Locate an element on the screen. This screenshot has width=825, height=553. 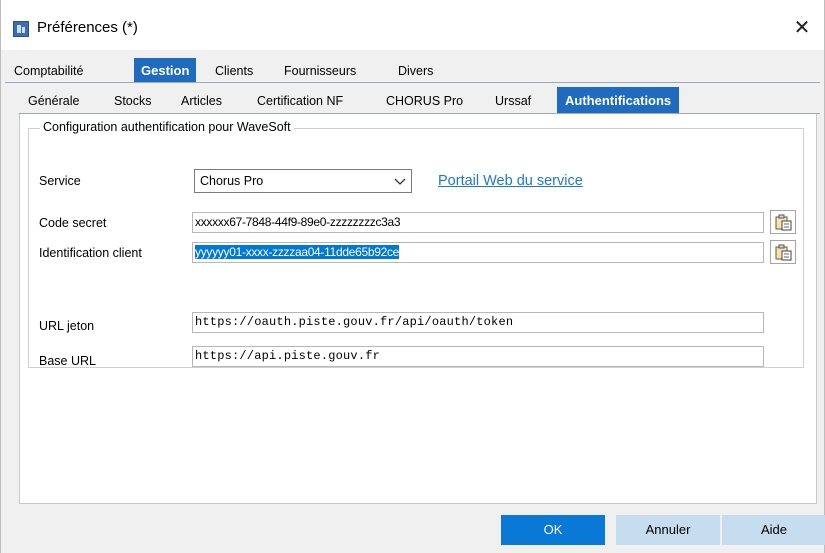
client-id-value: yyyyyy01-xxxx-zzzzaa04-11dde65b92ce is located at coordinates (297, 252).